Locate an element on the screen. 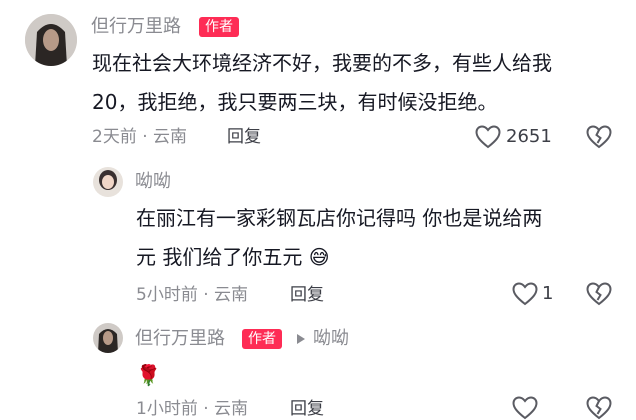  like-count: 2651 is located at coordinates (529, 136).